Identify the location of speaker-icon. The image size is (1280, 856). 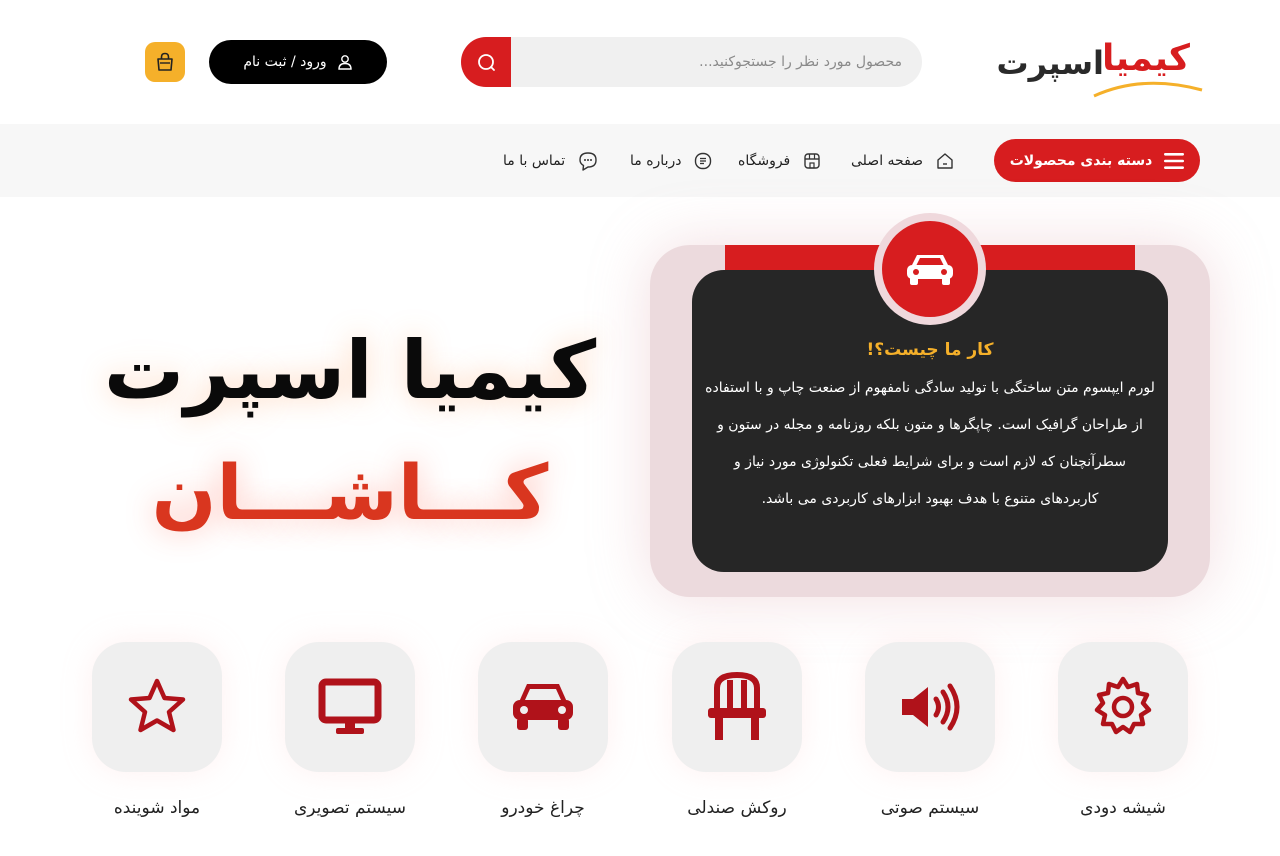
(931, 707).